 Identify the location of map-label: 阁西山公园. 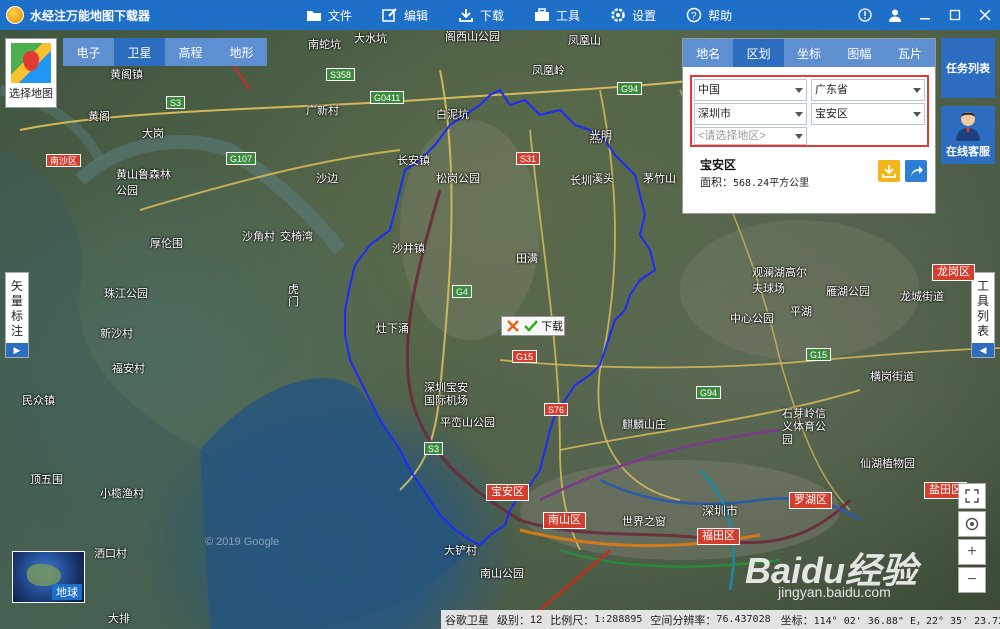
(472, 37).